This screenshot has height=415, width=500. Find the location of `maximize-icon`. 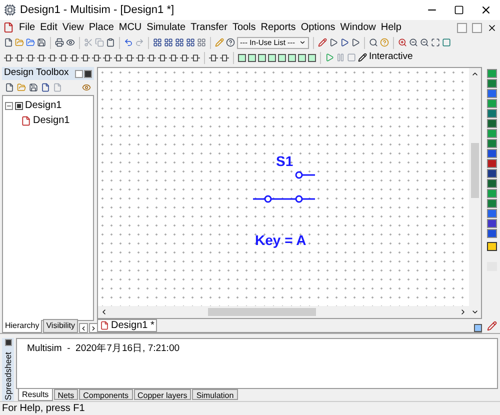

maximize-icon is located at coordinates (459, 10).